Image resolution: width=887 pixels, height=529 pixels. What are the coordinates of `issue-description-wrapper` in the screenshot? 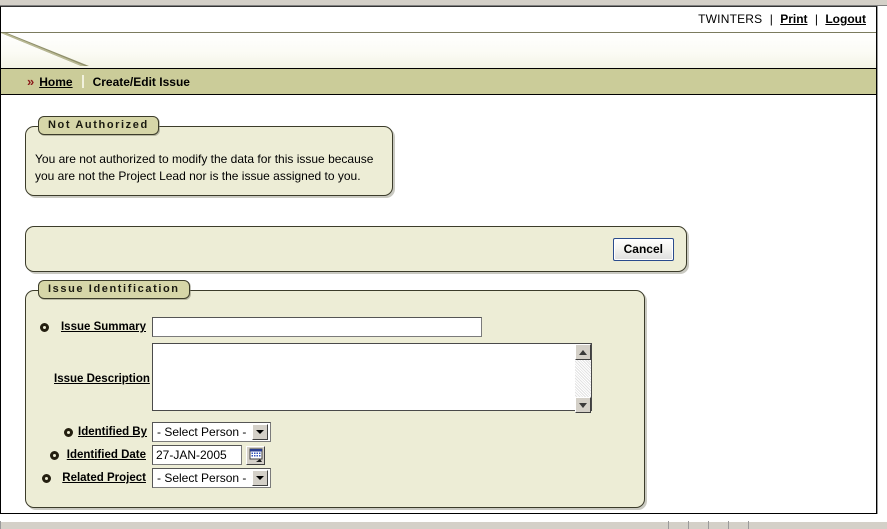 It's located at (372, 378).